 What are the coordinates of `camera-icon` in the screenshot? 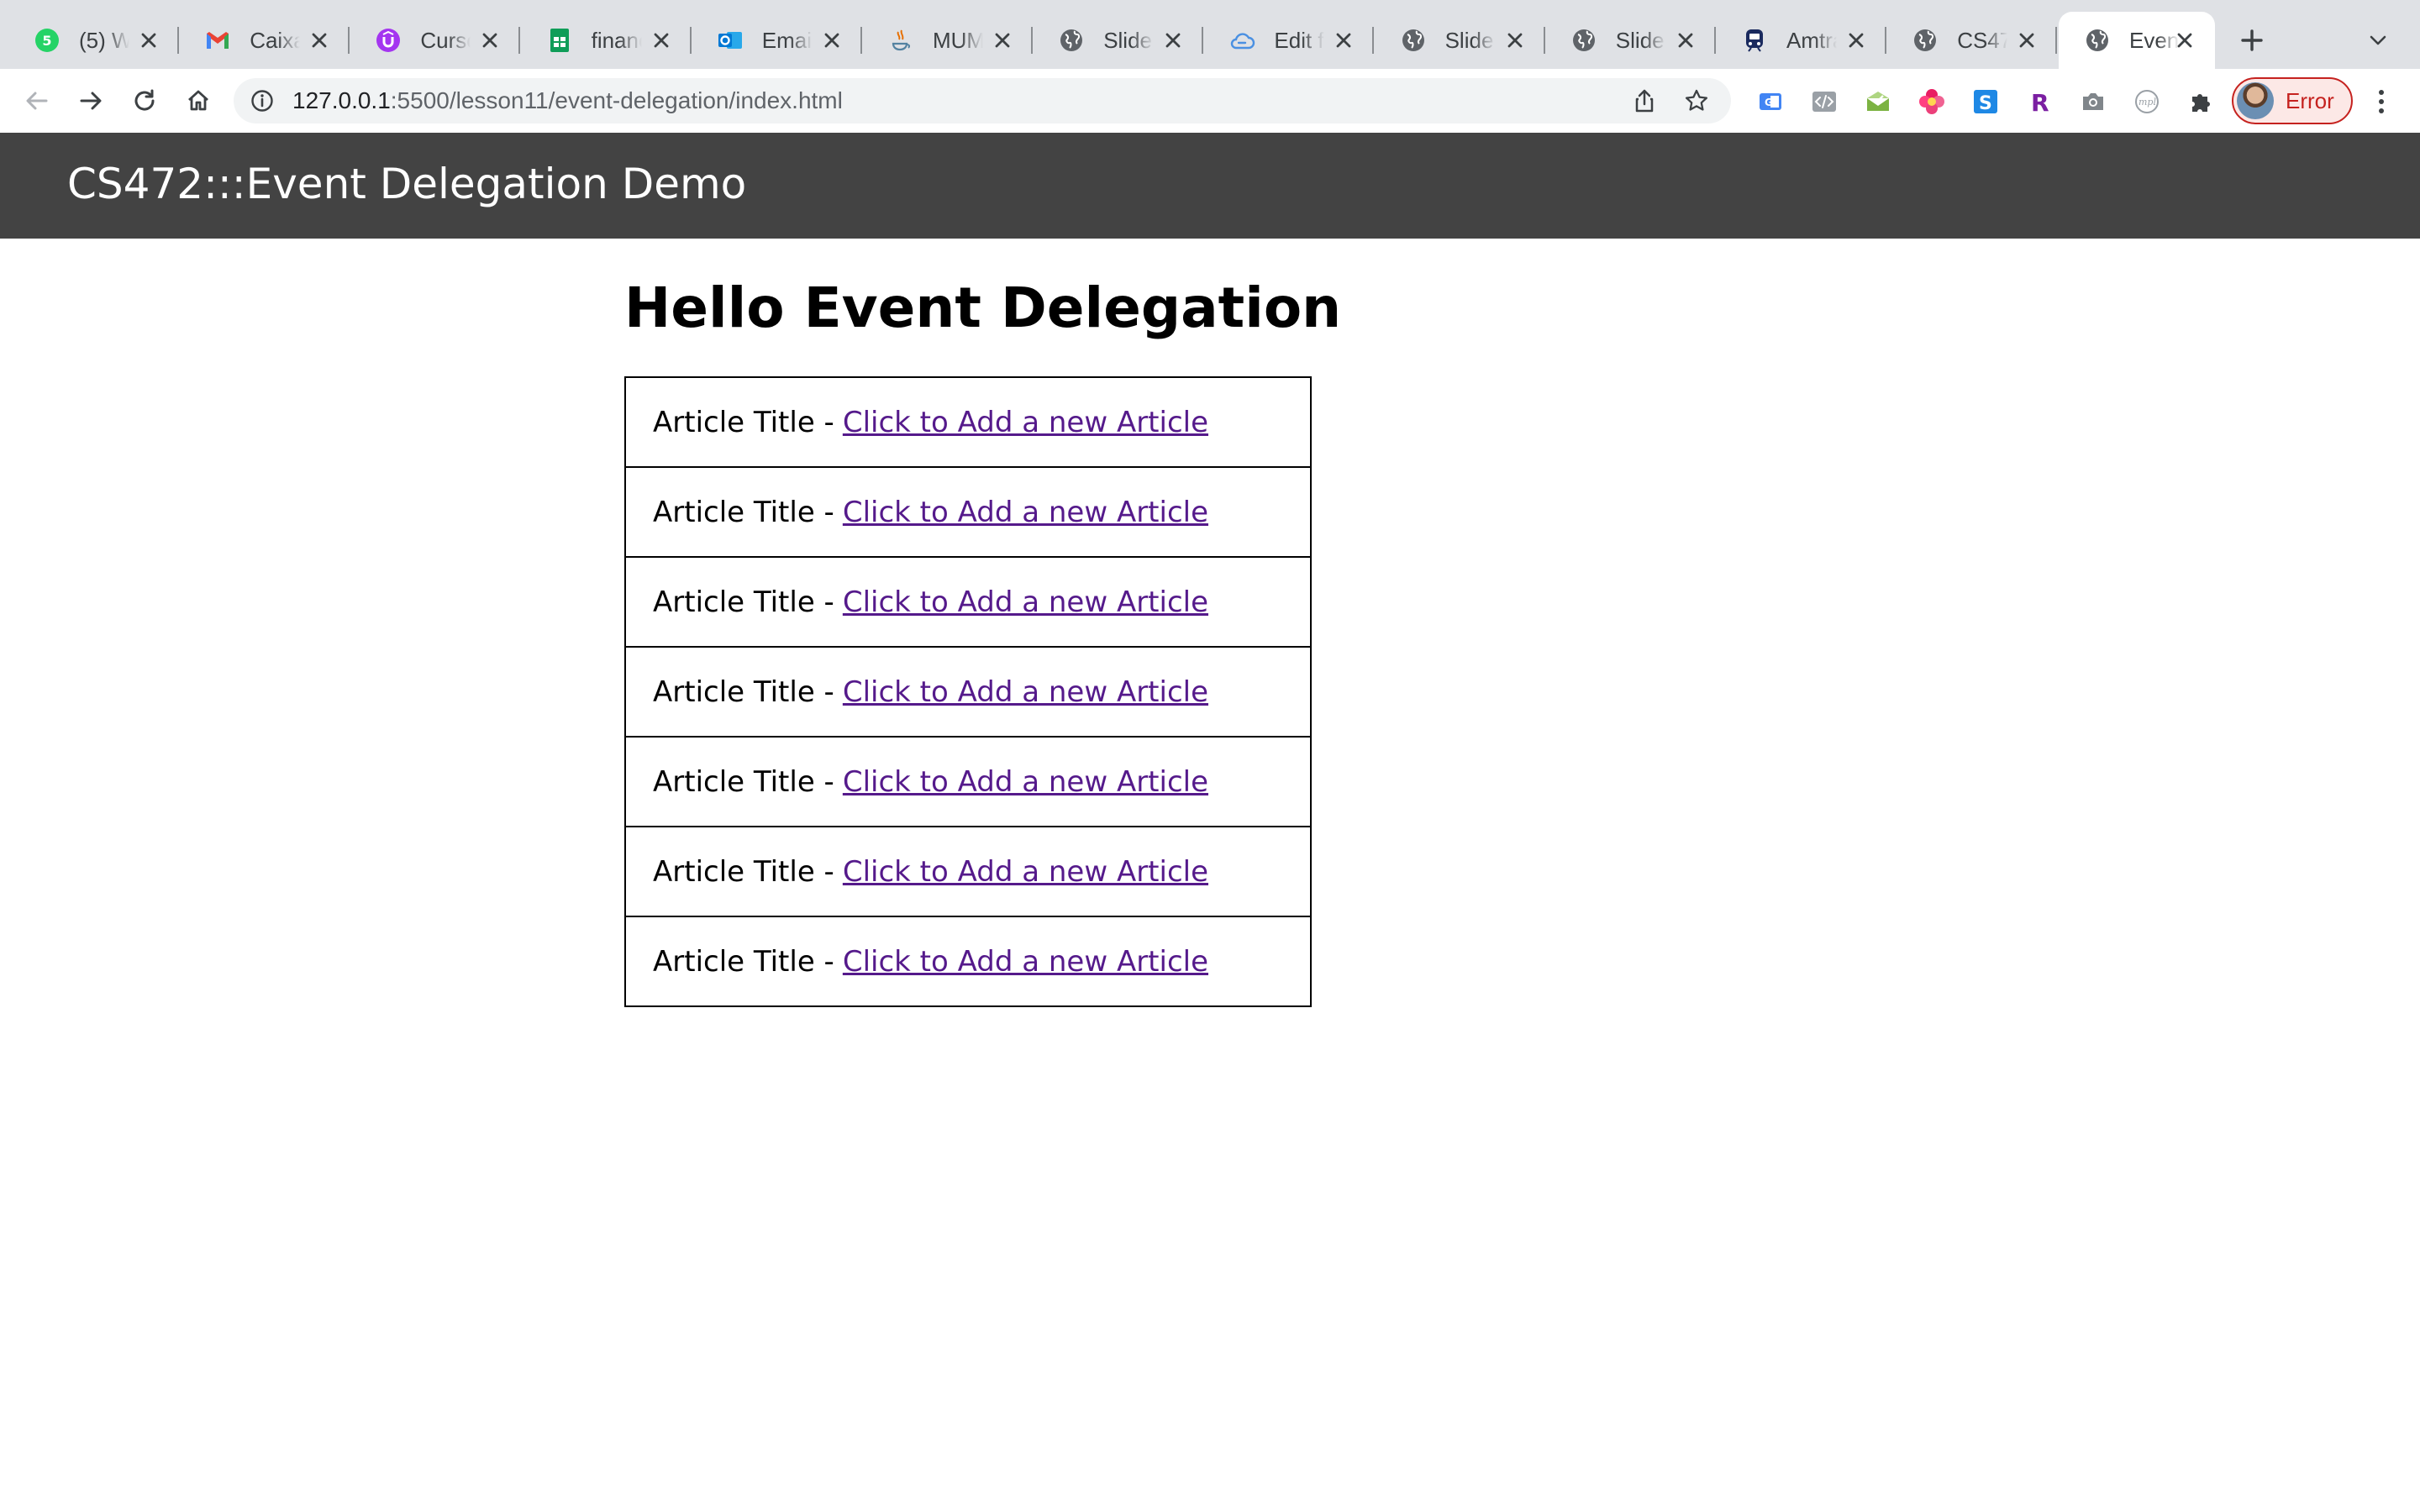 It's located at (2093, 101).